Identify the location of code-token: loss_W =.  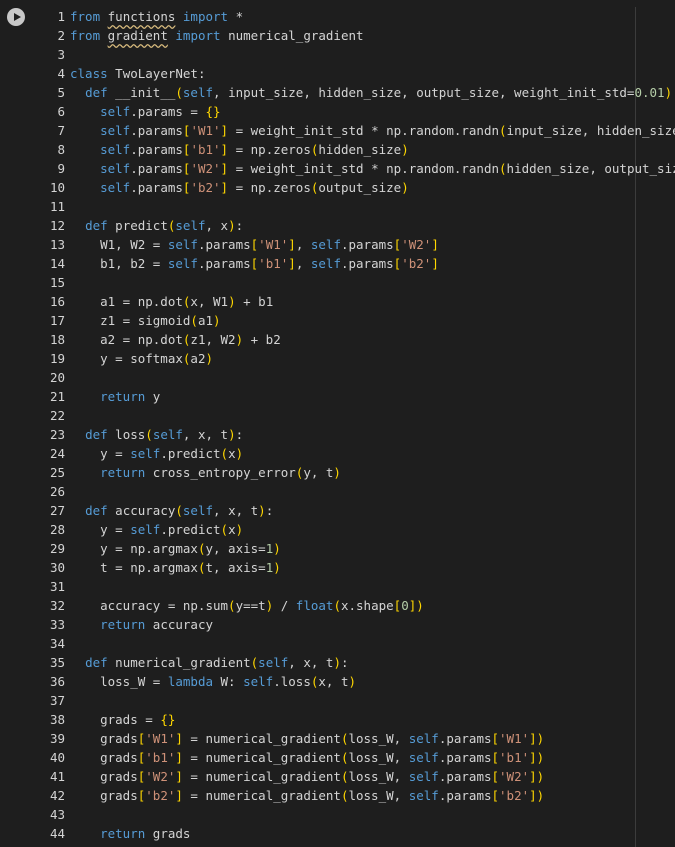
(119, 681).